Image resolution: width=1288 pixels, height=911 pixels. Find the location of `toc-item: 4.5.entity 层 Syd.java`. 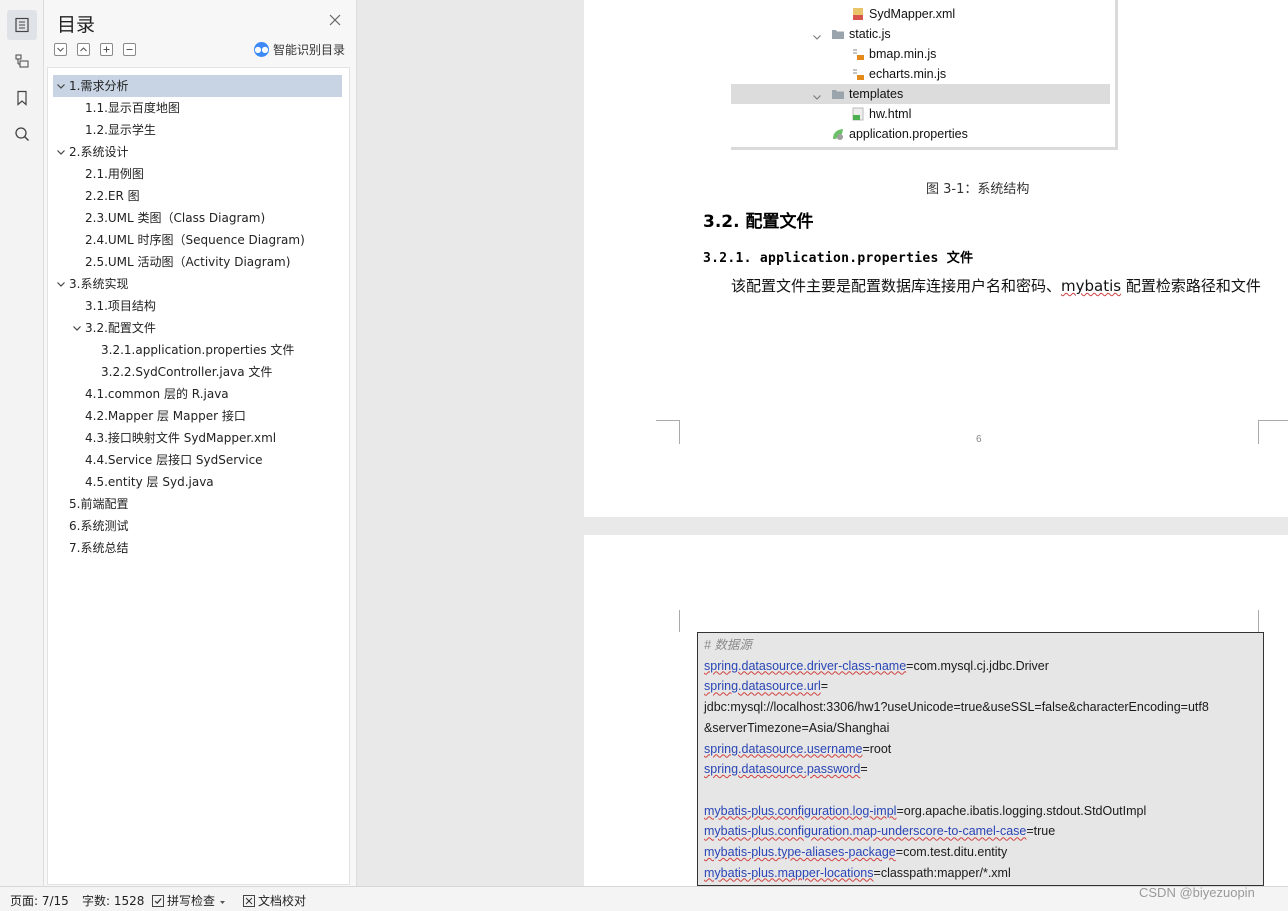

toc-item: 4.5.entity 层 Syd.java is located at coordinates (197, 482).